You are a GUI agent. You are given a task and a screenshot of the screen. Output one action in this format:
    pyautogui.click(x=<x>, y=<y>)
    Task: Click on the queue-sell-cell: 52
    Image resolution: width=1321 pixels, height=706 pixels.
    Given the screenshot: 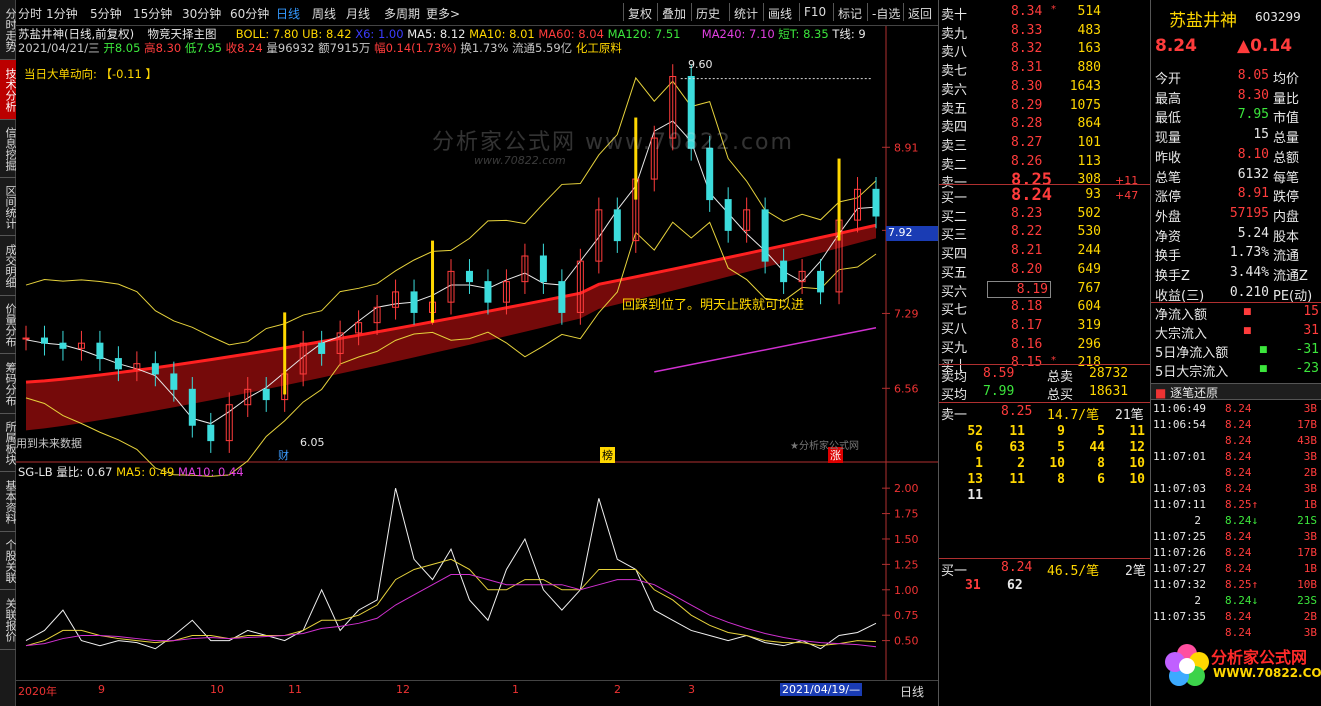 What is the action you would take?
    pyautogui.click(x=975, y=431)
    